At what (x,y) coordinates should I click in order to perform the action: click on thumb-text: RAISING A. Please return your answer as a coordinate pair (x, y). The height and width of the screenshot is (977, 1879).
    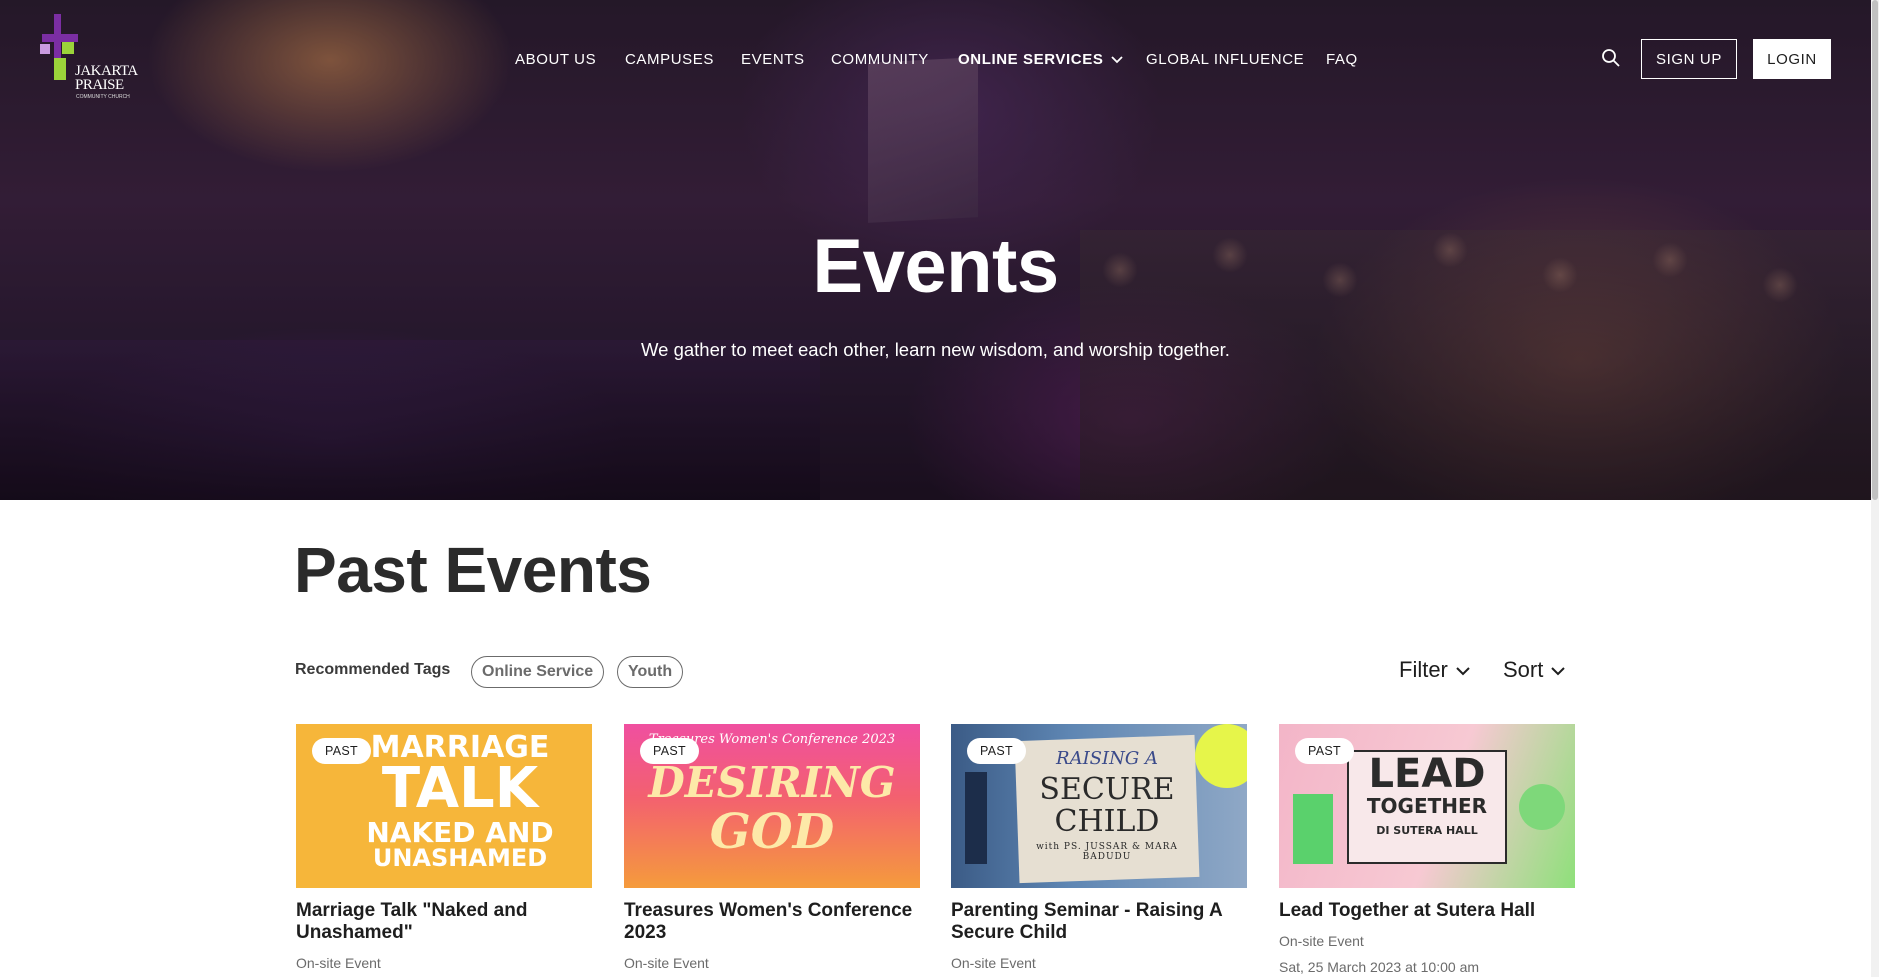
    Looking at the image, I should click on (1107, 758).